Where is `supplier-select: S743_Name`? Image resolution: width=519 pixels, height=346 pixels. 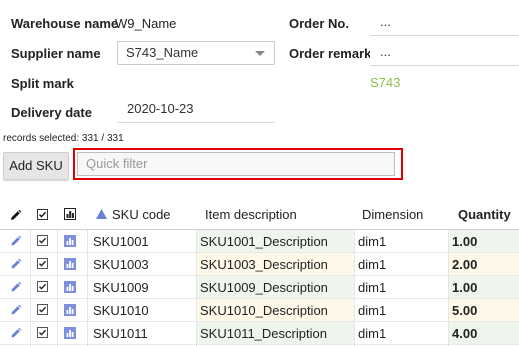 supplier-select: S743_Name is located at coordinates (196, 53).